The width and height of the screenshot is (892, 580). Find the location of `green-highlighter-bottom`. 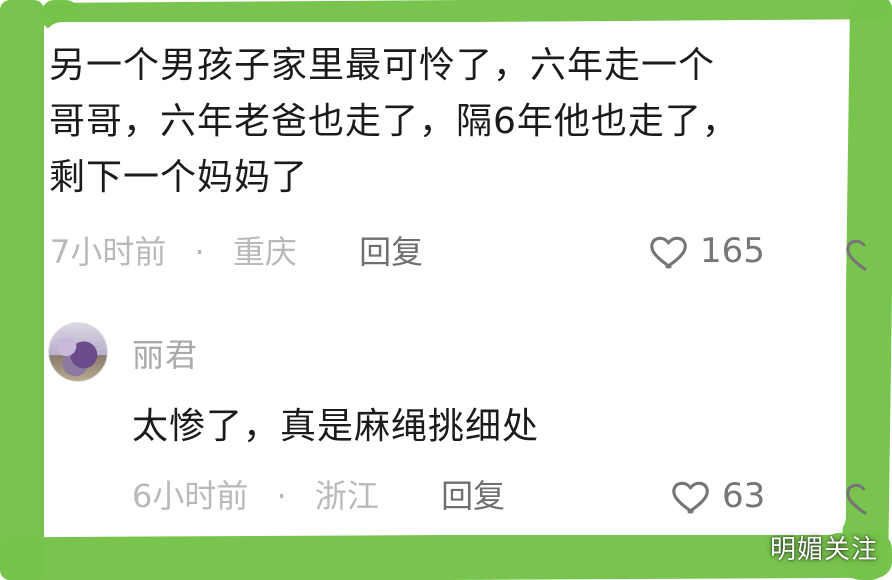

green-highlighter-bottom is located at coordinates (446, 556).